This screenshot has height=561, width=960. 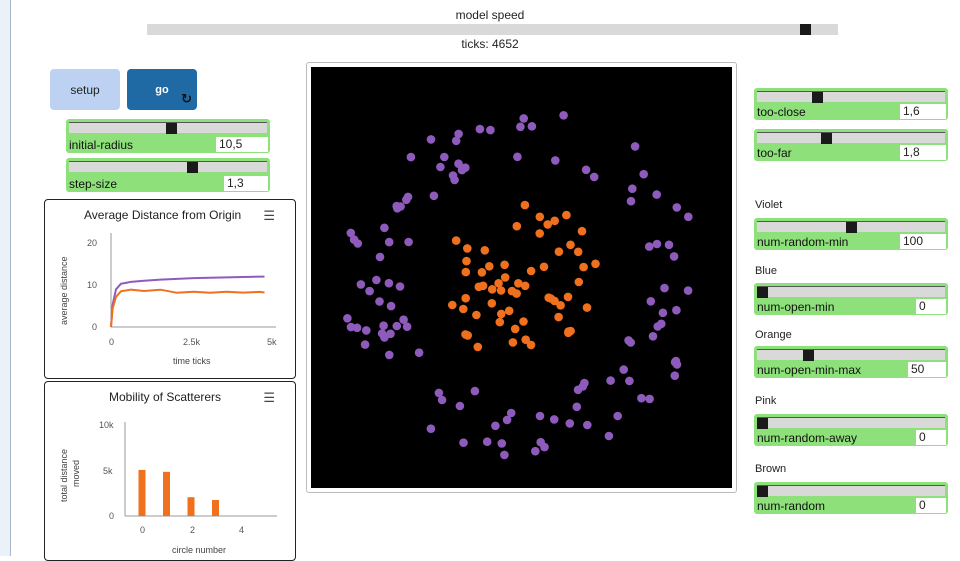 I want to click on group-label-blue: Blue, so click(x=766, y=271).